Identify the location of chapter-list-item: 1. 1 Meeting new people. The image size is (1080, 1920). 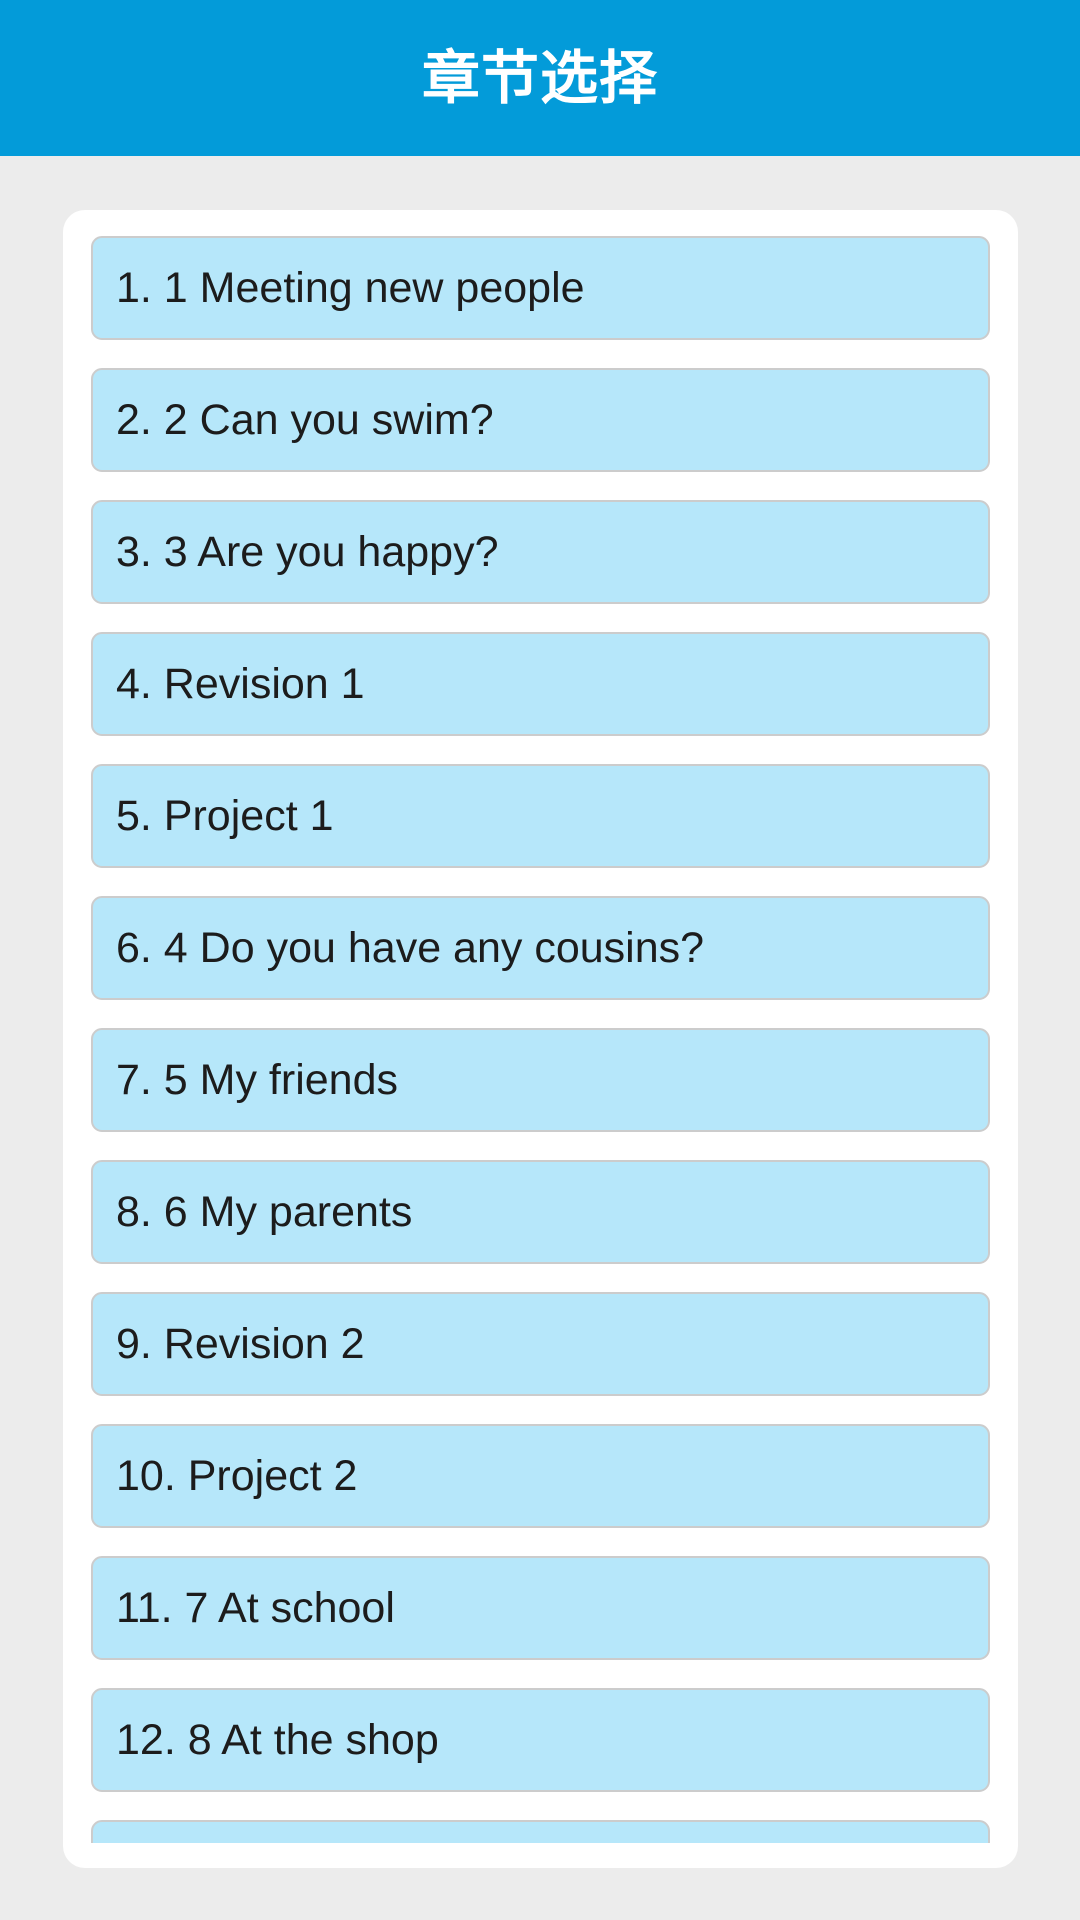
(540, 288).